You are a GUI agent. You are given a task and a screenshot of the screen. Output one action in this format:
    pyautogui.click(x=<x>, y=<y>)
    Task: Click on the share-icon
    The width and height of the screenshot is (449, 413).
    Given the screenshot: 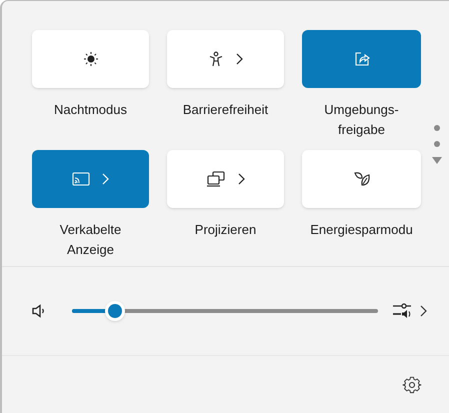 What is the action you would take?
    pyautogui.click(x=362, y=59)
    